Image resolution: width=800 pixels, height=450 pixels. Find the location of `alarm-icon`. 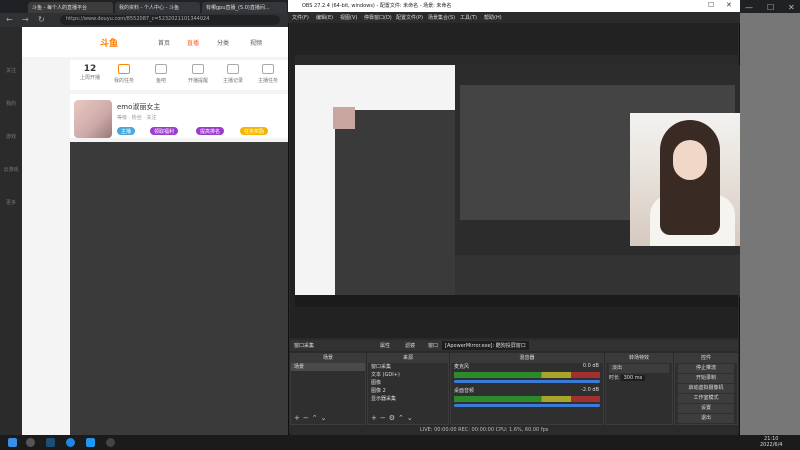

alarm-icon is located at coordinates (198, 69).